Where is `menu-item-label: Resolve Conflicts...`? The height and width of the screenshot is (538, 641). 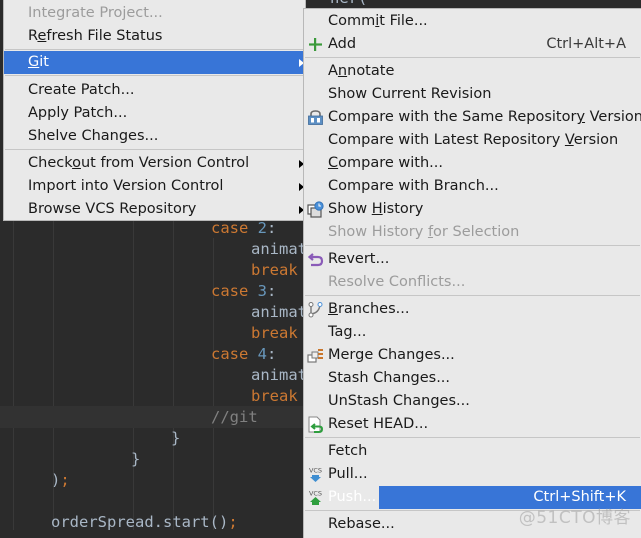
menu-item-label: Resolve Conflicts... is located at coordinates (397, 282).